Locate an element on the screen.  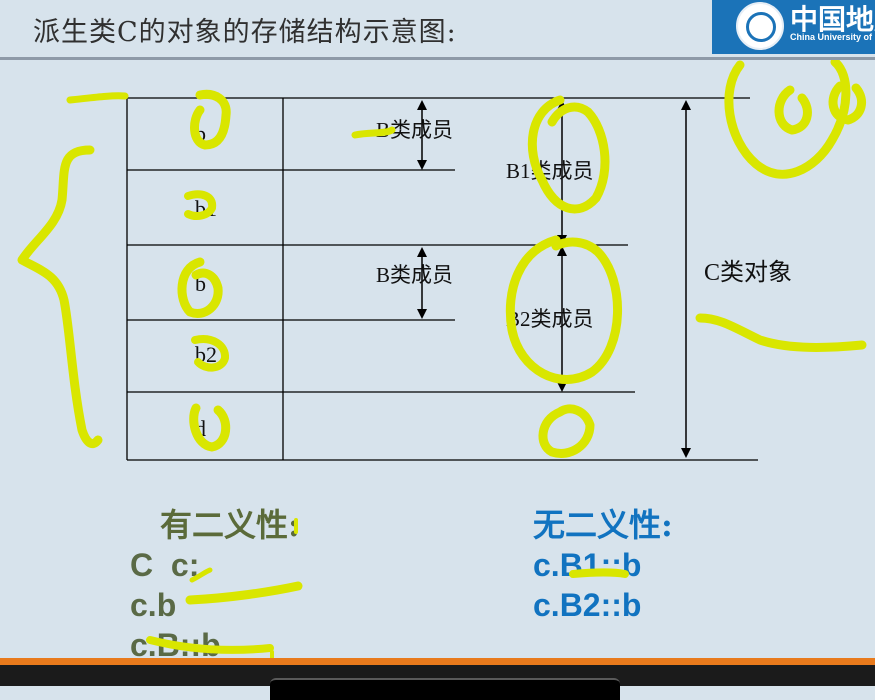
label-b-member-2: B类成员 is located at coordinates (414, 275).